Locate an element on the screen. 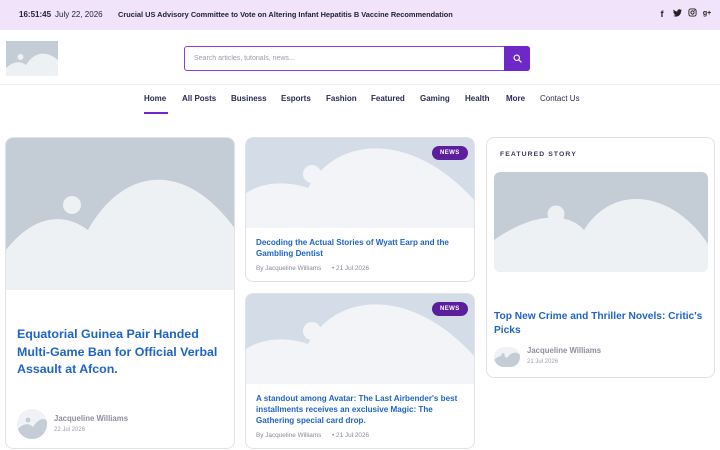 This screenshot has width=720, height=450. social-links: f g+ is located at coordinates (684, 14).